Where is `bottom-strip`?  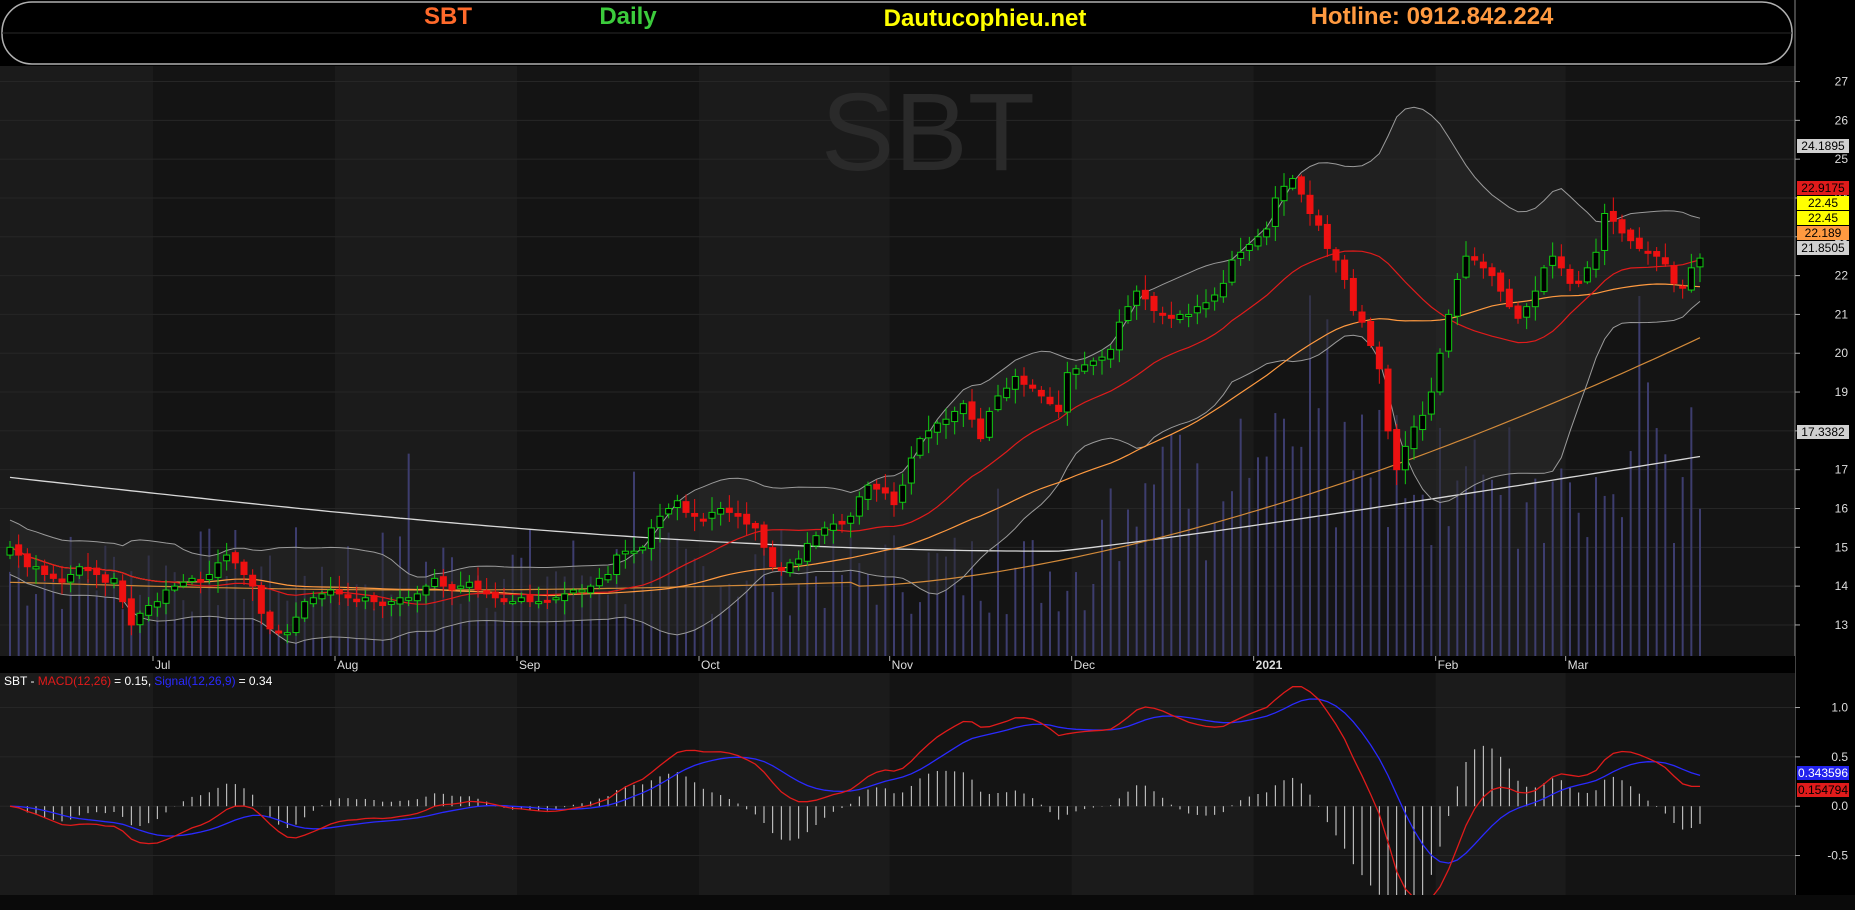 bottom-strip is located at coordinates (927, 902).